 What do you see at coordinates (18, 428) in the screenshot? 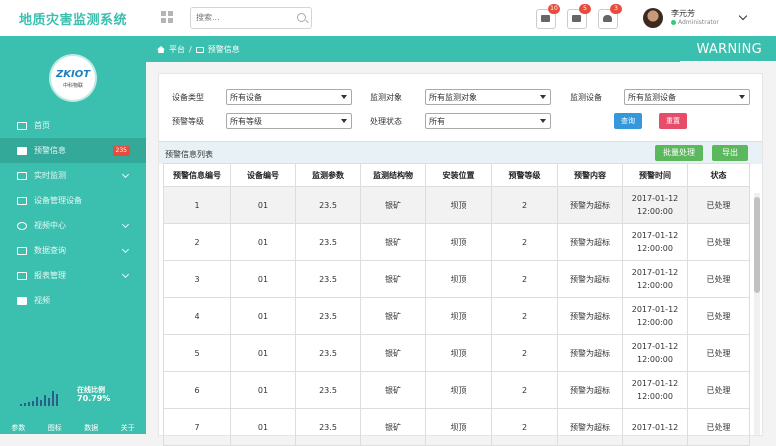
I see `footer-link-params: 参数` at bounding box center [18, 428].